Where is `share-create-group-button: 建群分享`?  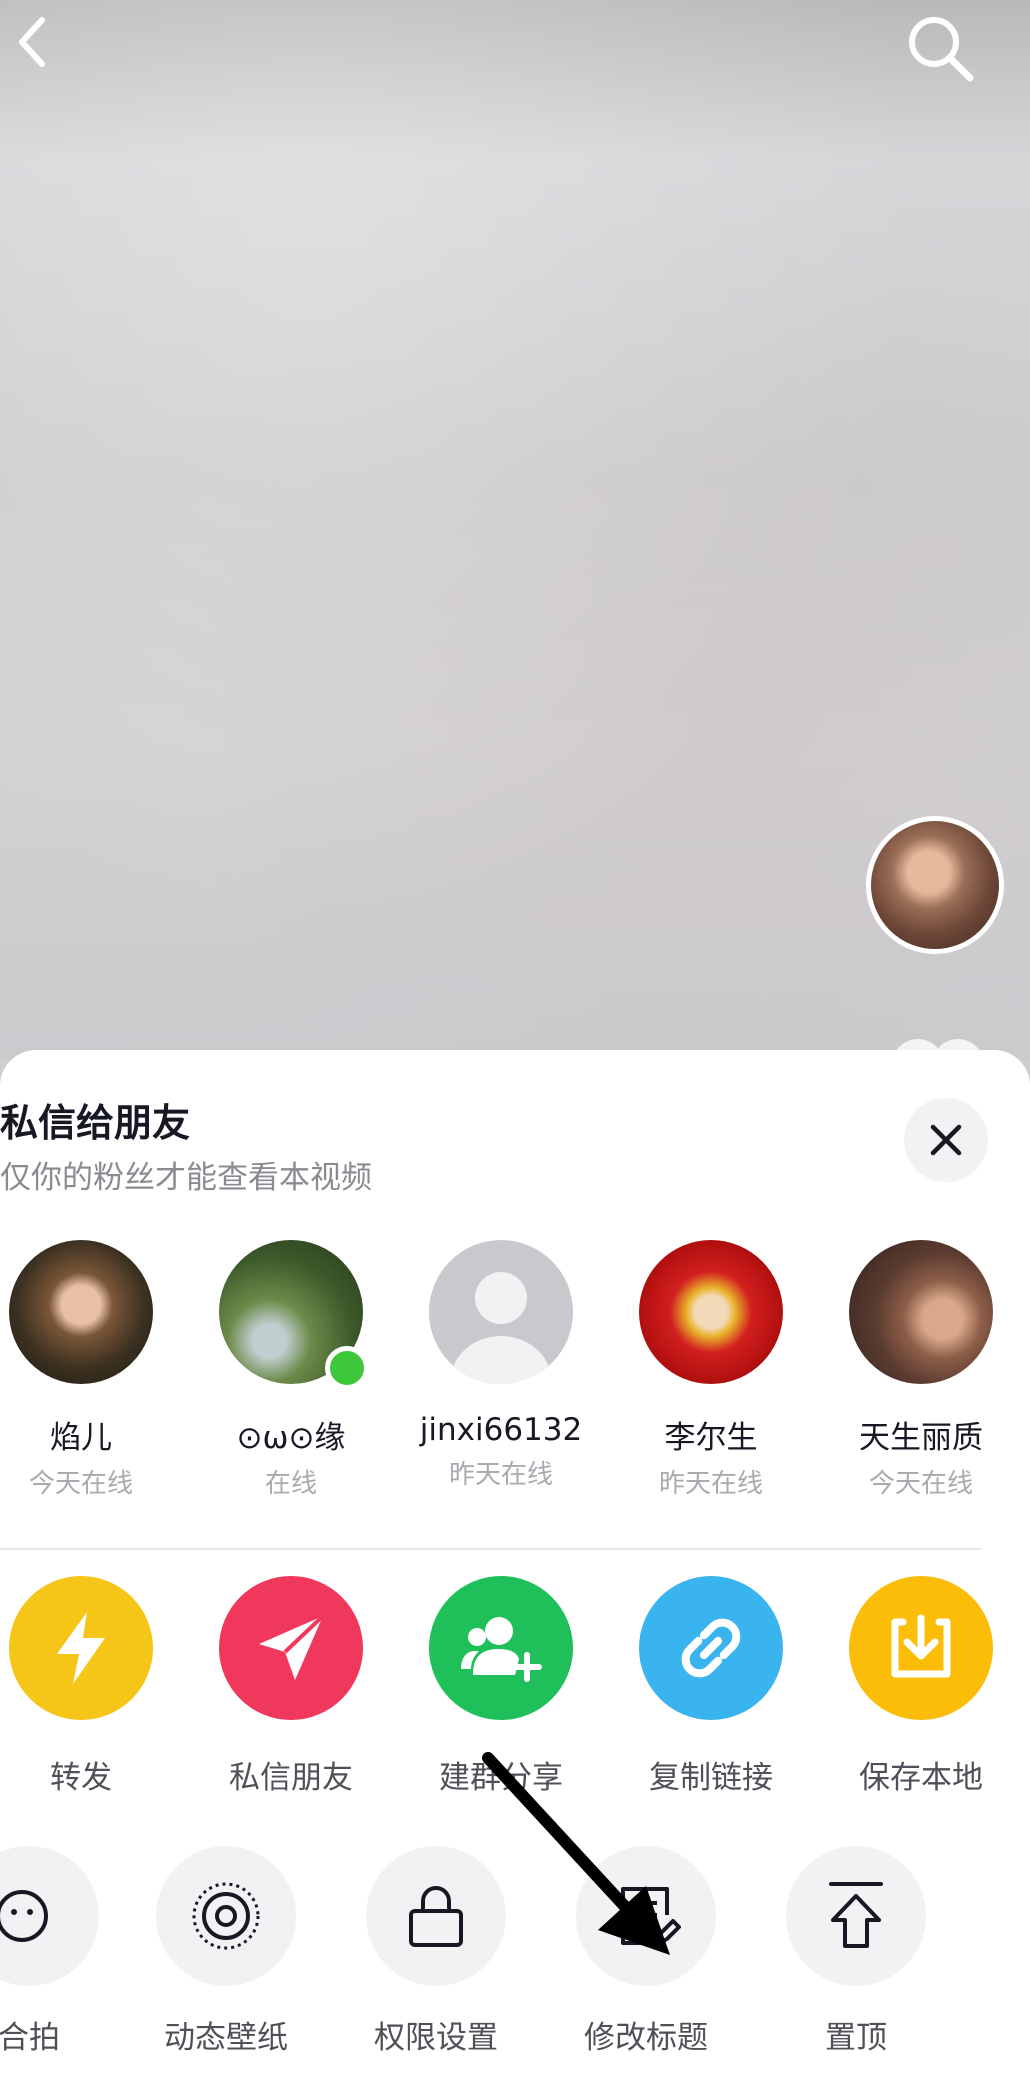 share-create-group-button: 建群分享 is located at coordinates (501, 1686).